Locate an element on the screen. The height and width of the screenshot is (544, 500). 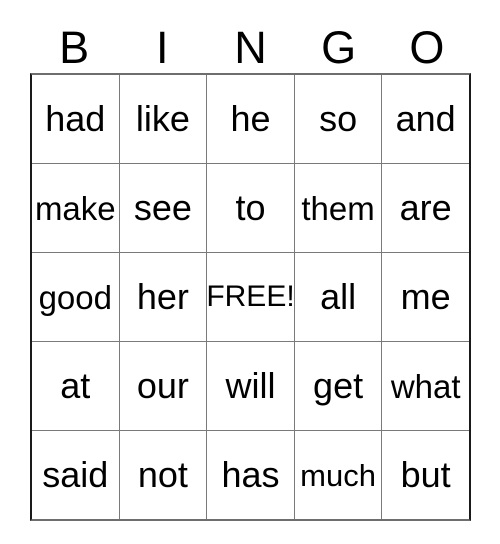
bingo-cell: to is located at coordinates (250, 208).